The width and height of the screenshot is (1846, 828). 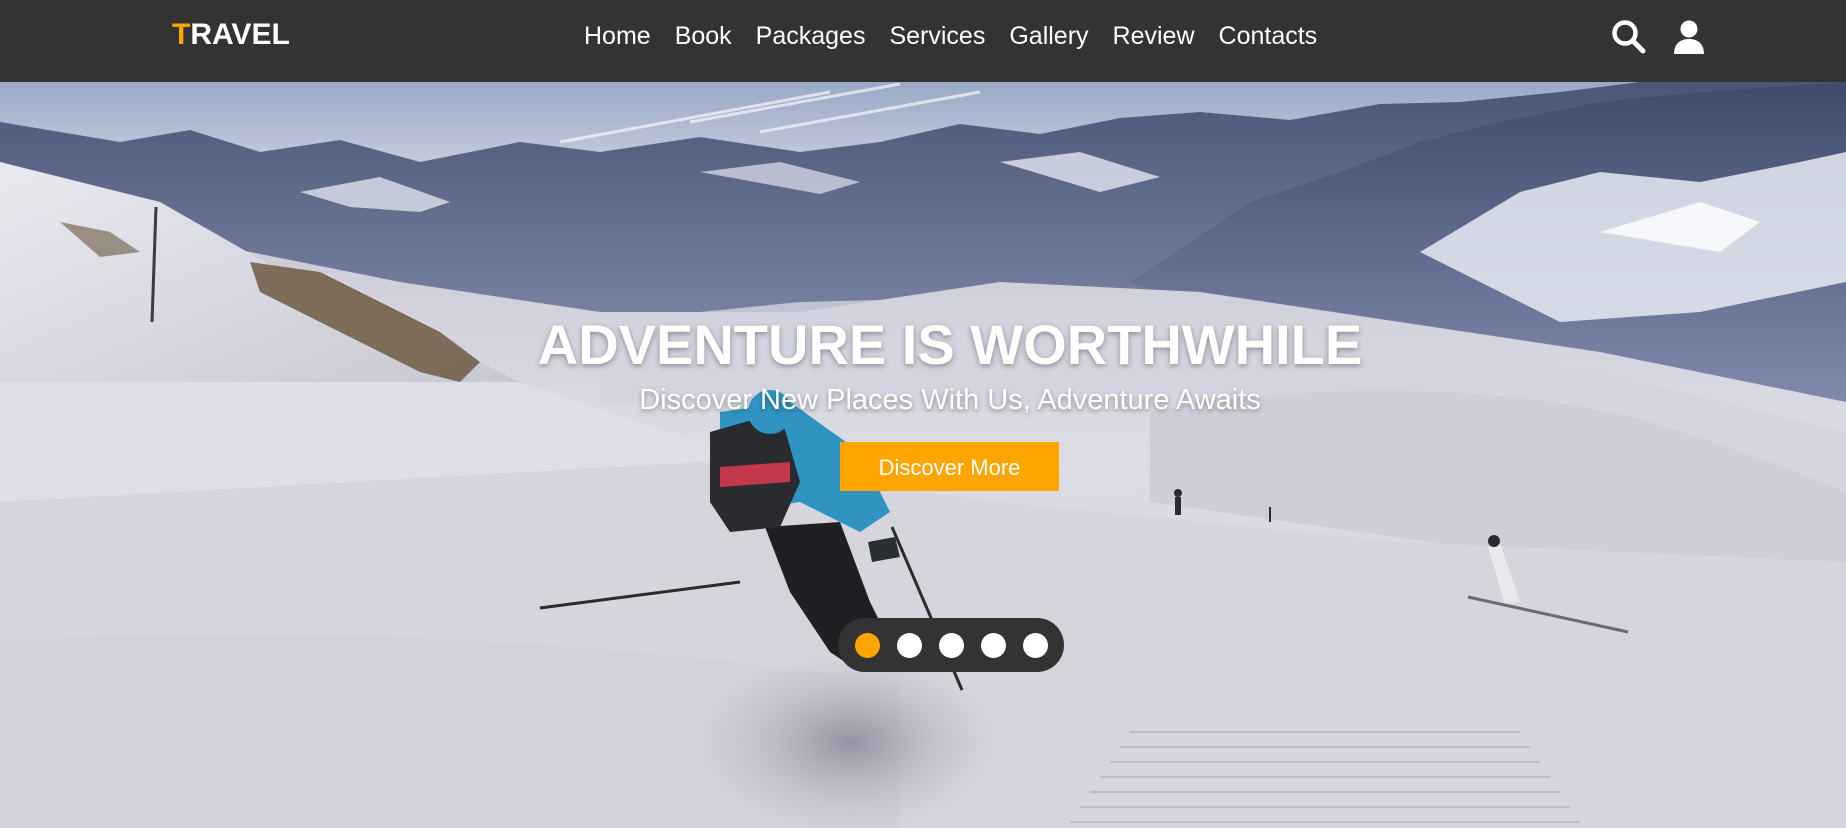 What do you see at coordinates (181, 34) in the screenshot?
I see `logo-first-letter: T` at bounding box center [181, 34].